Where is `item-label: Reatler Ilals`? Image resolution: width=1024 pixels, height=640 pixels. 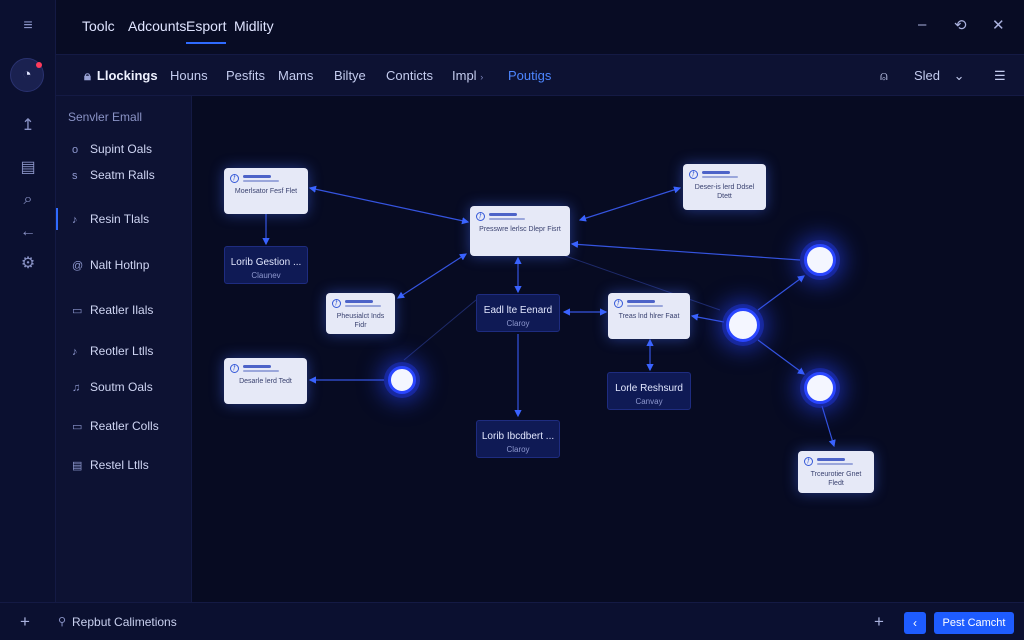
item-label: Reatler Ilals is located at coordinates (122, 310).